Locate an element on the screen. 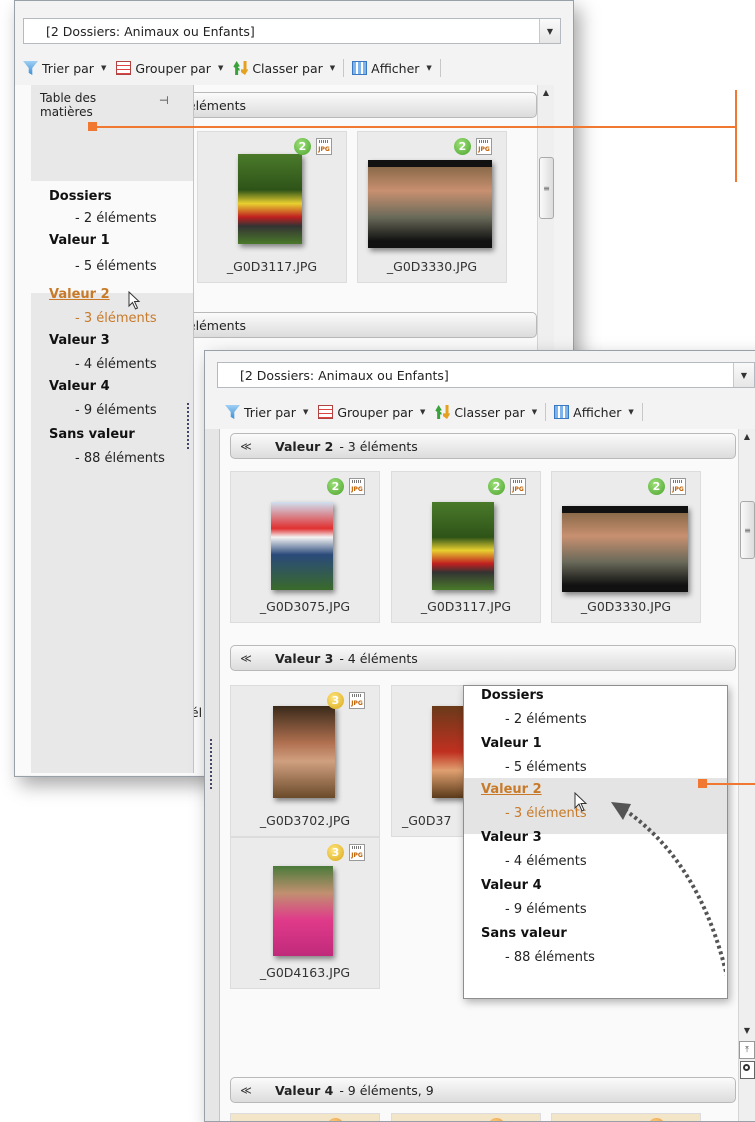 The width and height of the screenshot is (755, 1122). toc-title: Table des matières is located at coordinates (68, 105).